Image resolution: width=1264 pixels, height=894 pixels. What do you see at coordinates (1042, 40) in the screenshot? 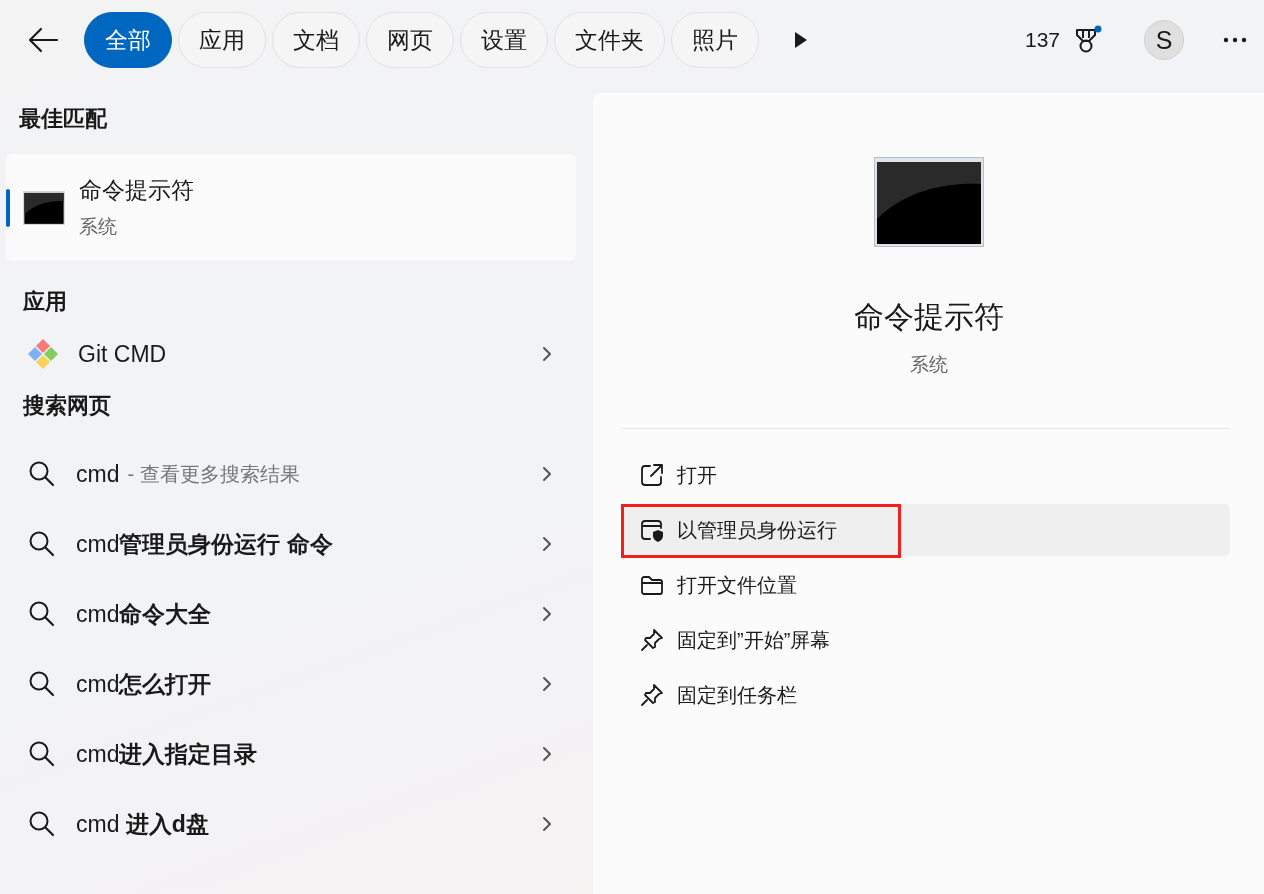
I see `points-count: 137` at bounding box center [1042, 40].